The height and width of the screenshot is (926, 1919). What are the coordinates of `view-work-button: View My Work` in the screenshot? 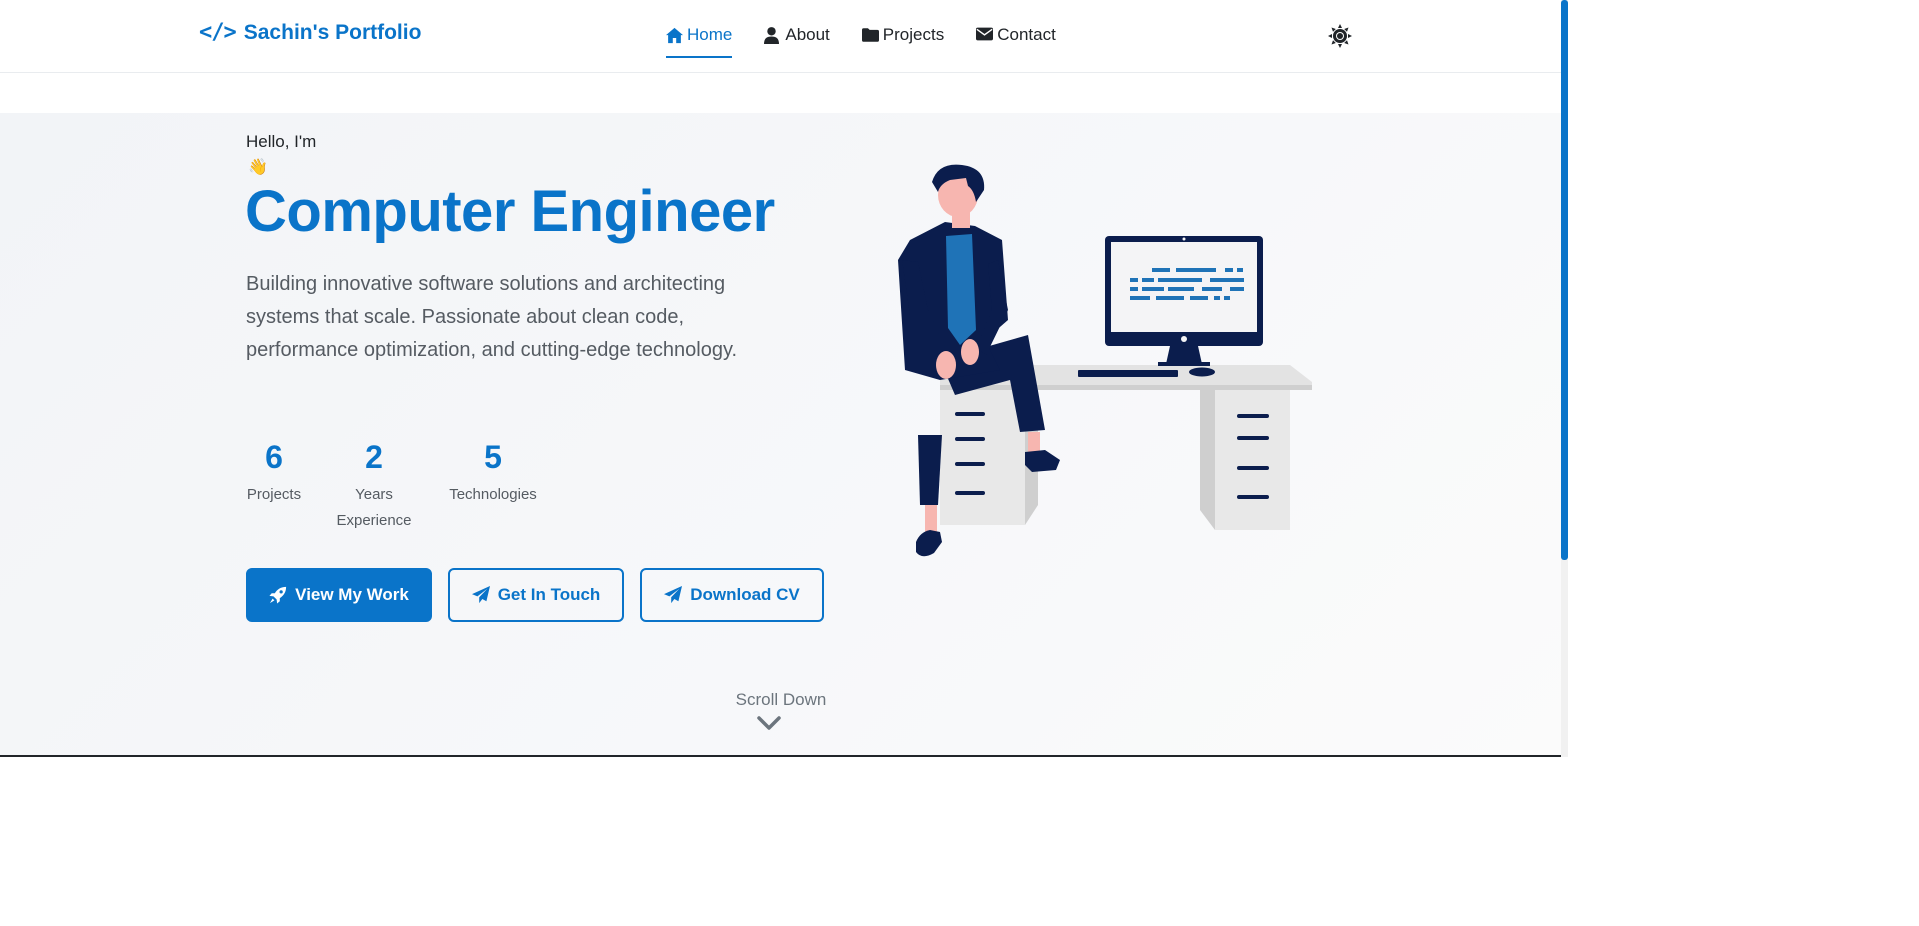 It's located at (339, 595).